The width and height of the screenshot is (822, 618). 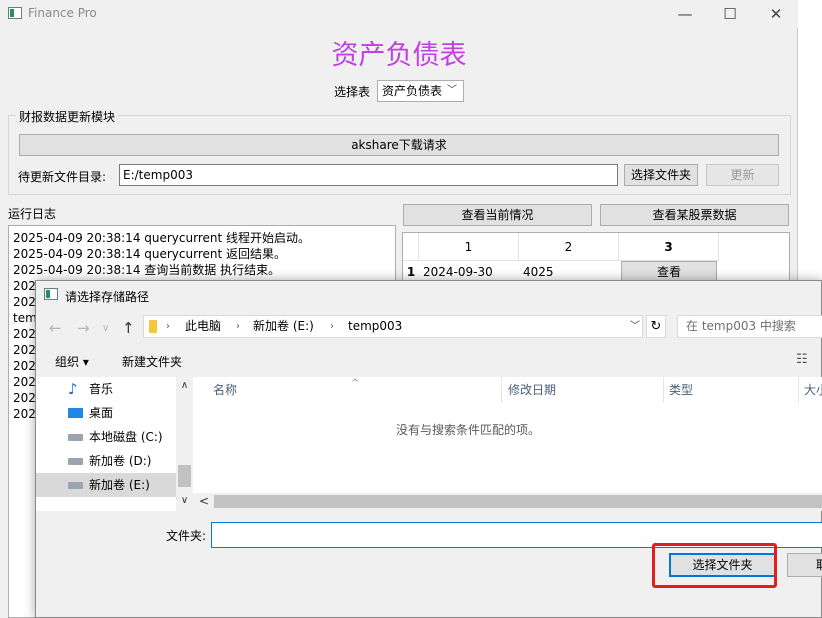 What do you see at coordinates (742, 175) in the screenshot?
I see `update-button: 更新` at bounding box center [742, 175].